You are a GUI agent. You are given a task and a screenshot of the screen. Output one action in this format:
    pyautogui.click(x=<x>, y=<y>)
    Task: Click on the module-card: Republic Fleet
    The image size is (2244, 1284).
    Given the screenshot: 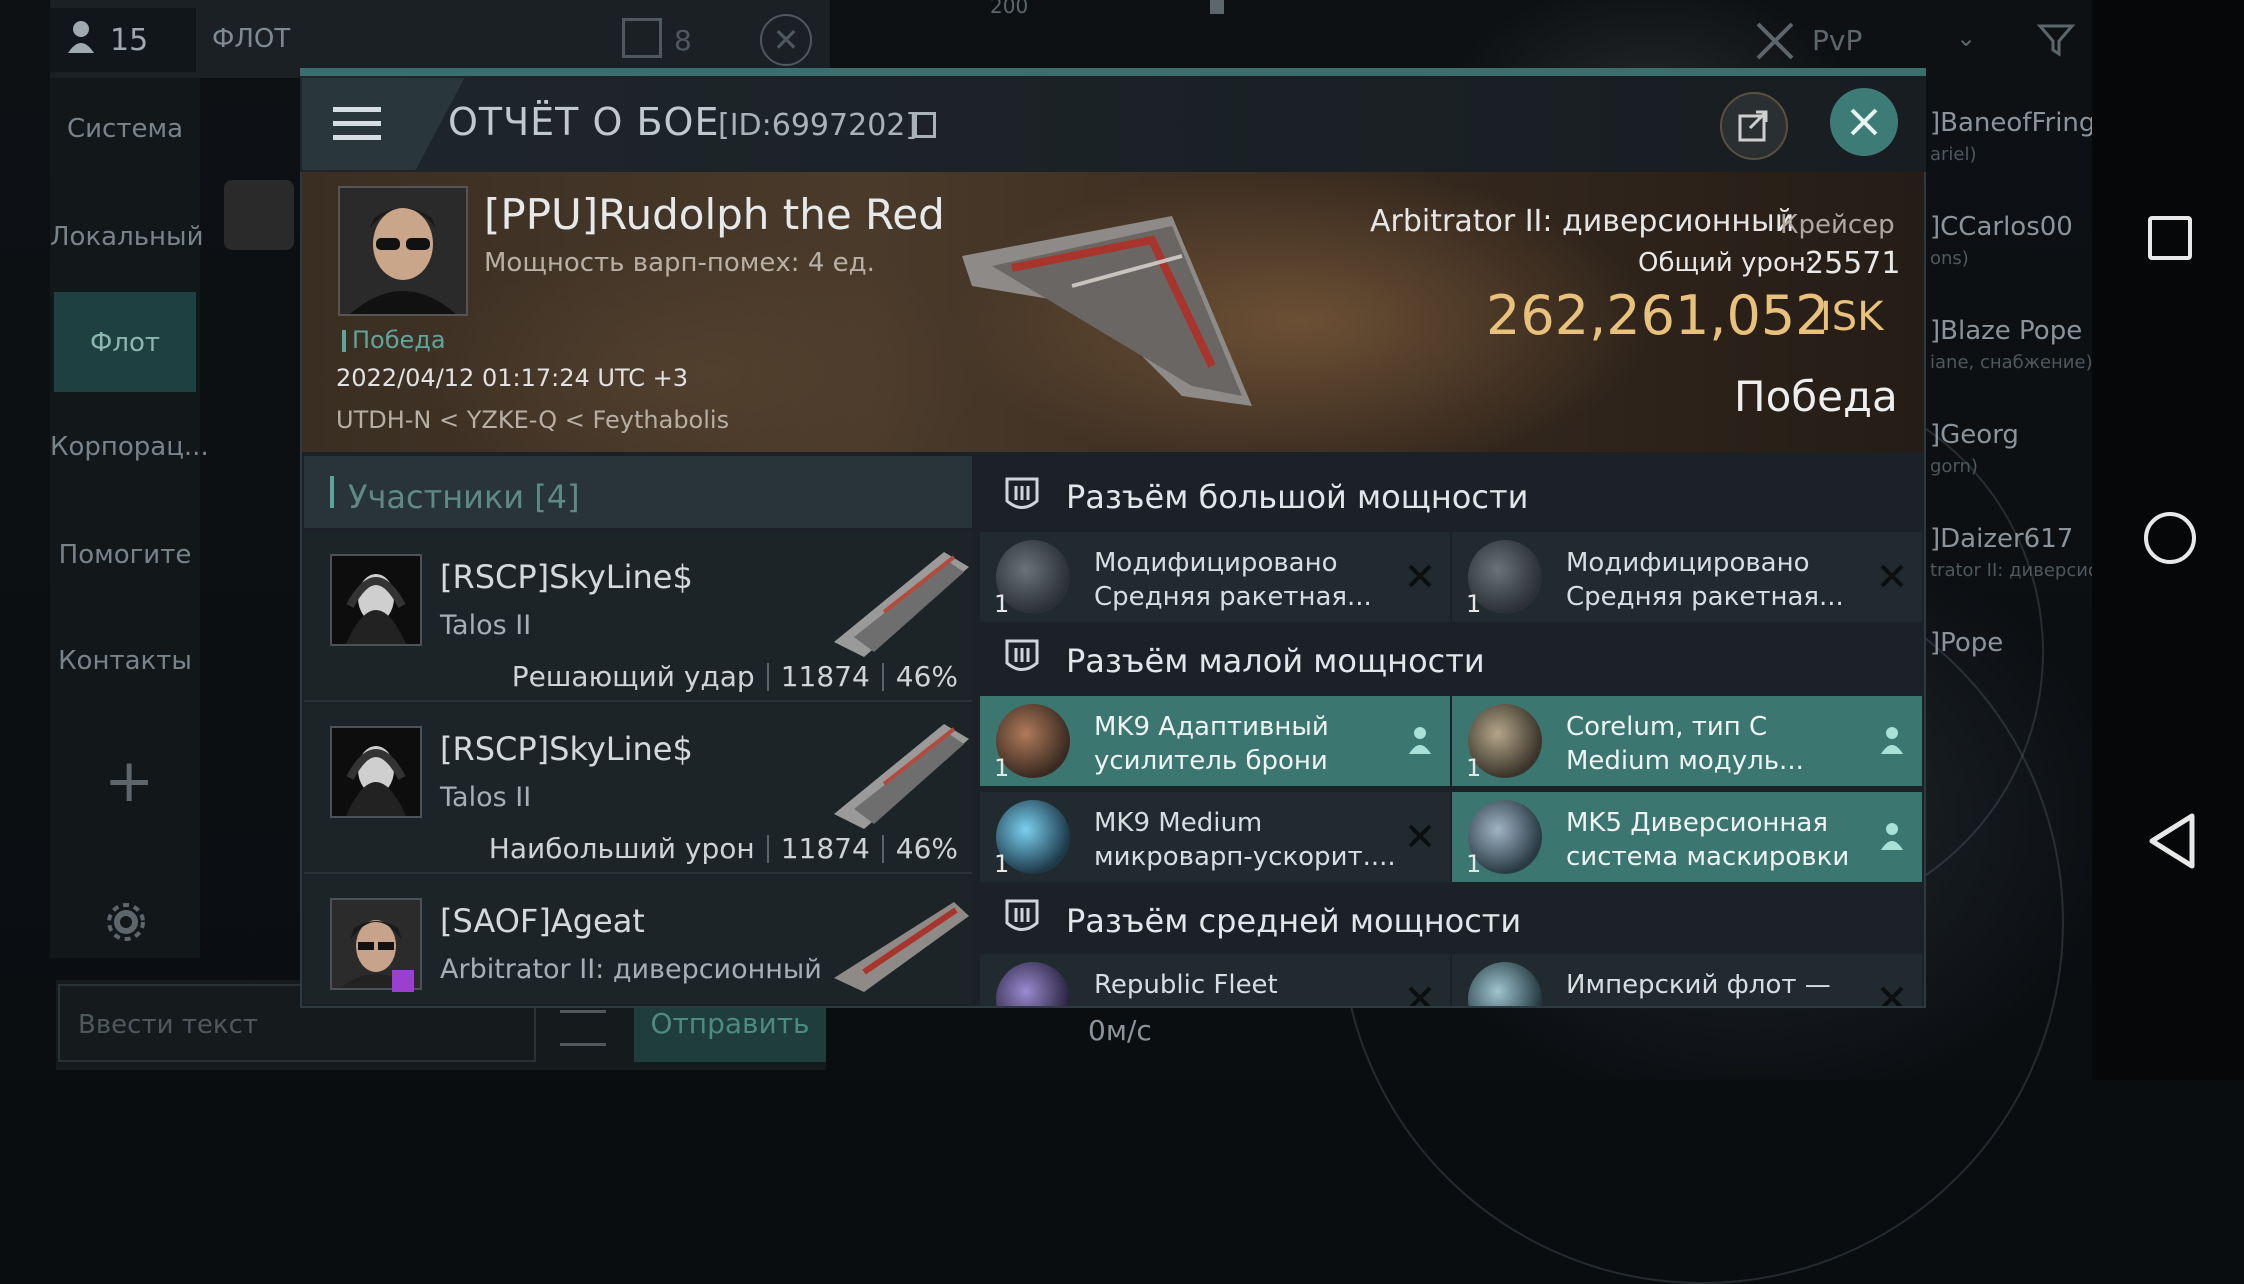 What is the action you would take?
    pyautogui.click(x=1215, y=980)
    